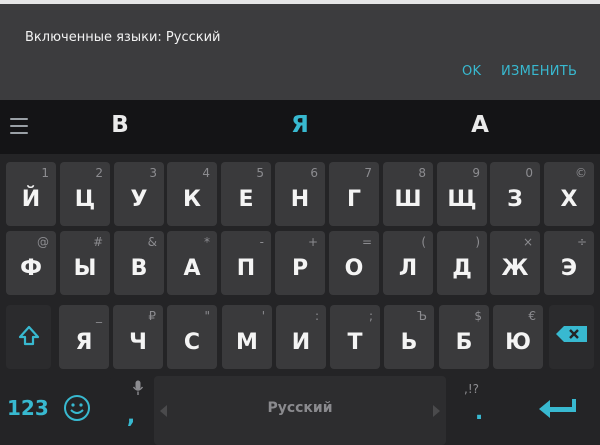 The image size is (600, 445). What do you see at coordinates (85, 268) in the screenshot?
I see `key-label: Ы` at bounding box center [85, 268].